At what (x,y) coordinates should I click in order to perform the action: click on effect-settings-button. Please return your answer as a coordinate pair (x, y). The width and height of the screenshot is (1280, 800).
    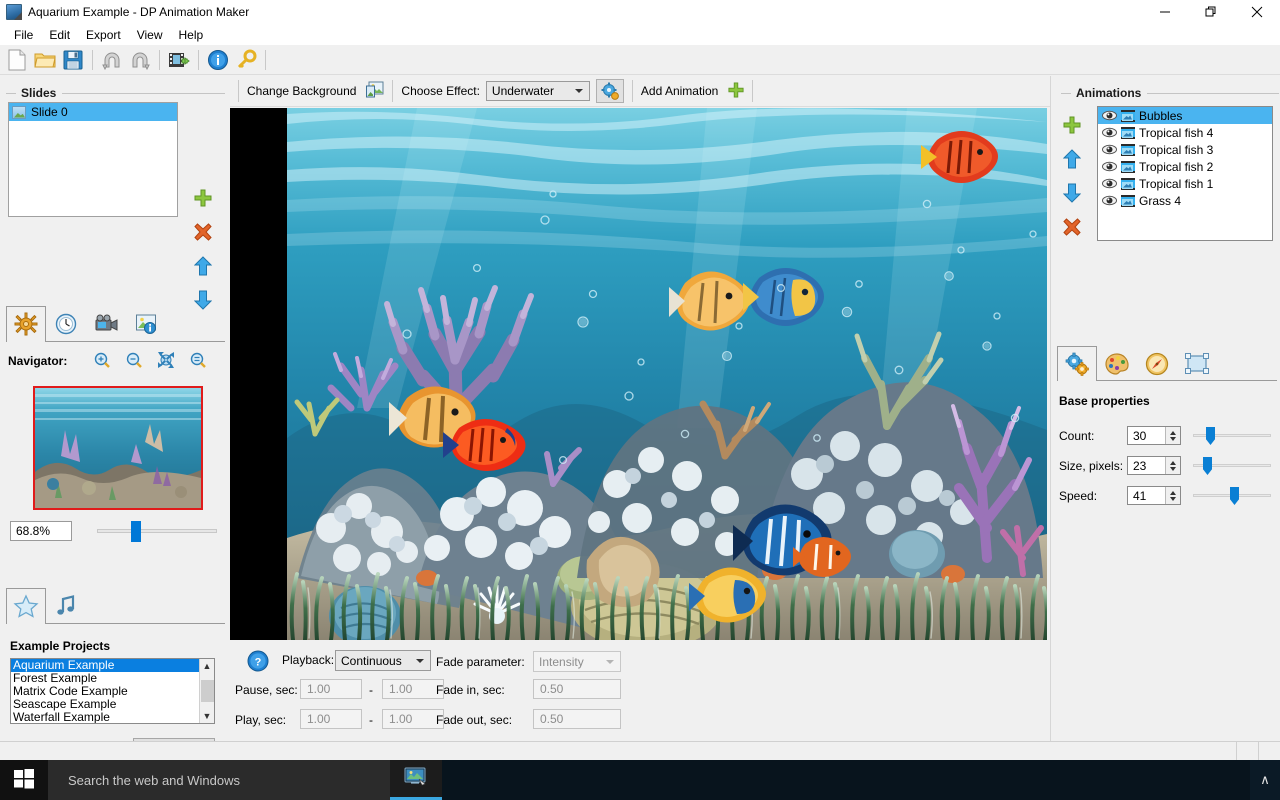
    Looking at the image, I should click on (609, 91).